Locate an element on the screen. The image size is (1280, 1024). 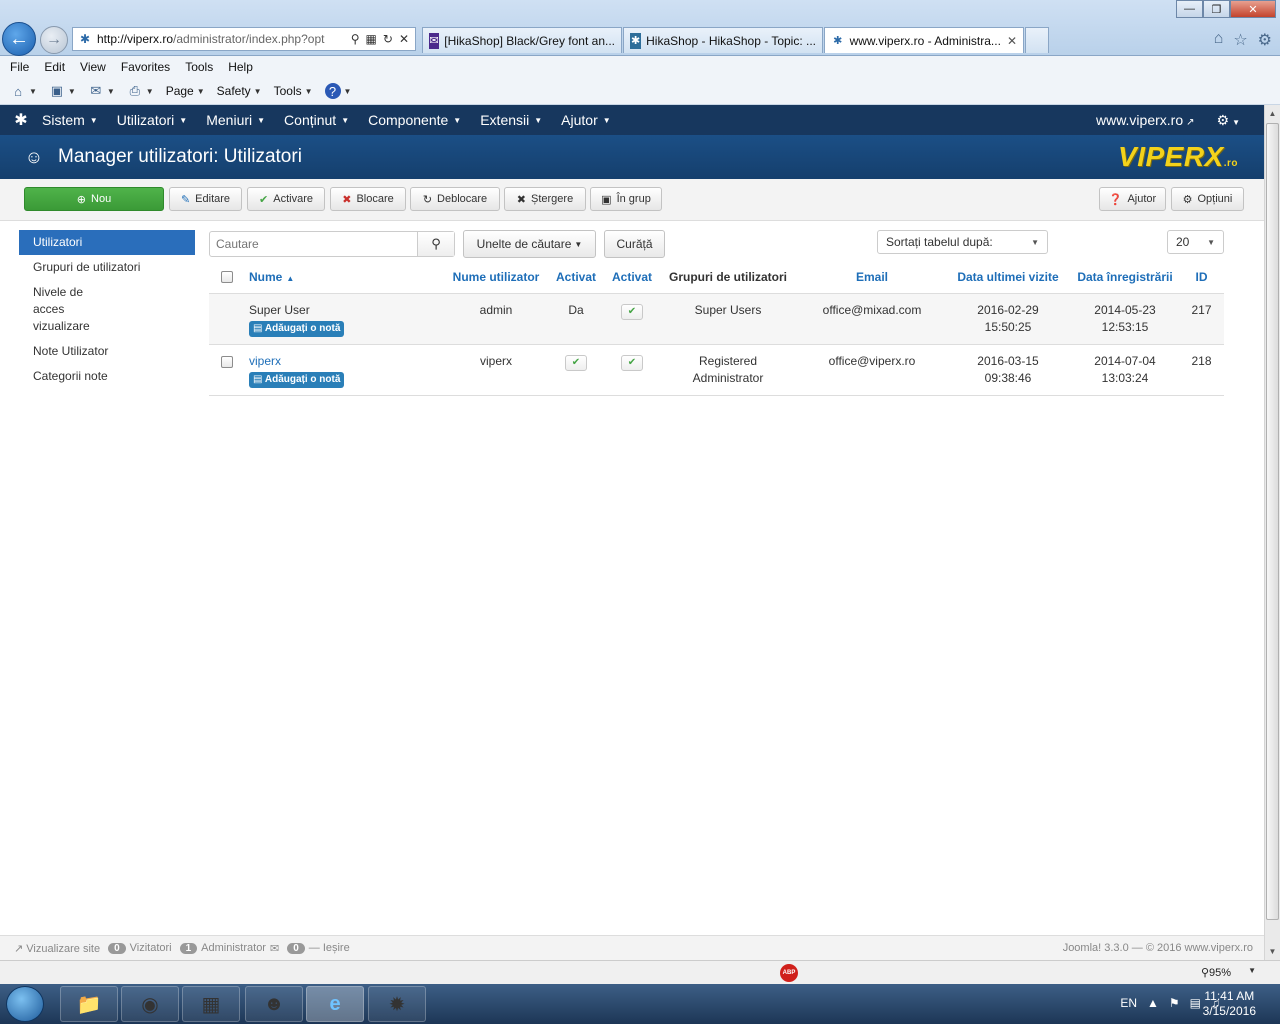
feeds-command: ▣ ▼ is located at coordinates (62, 91).